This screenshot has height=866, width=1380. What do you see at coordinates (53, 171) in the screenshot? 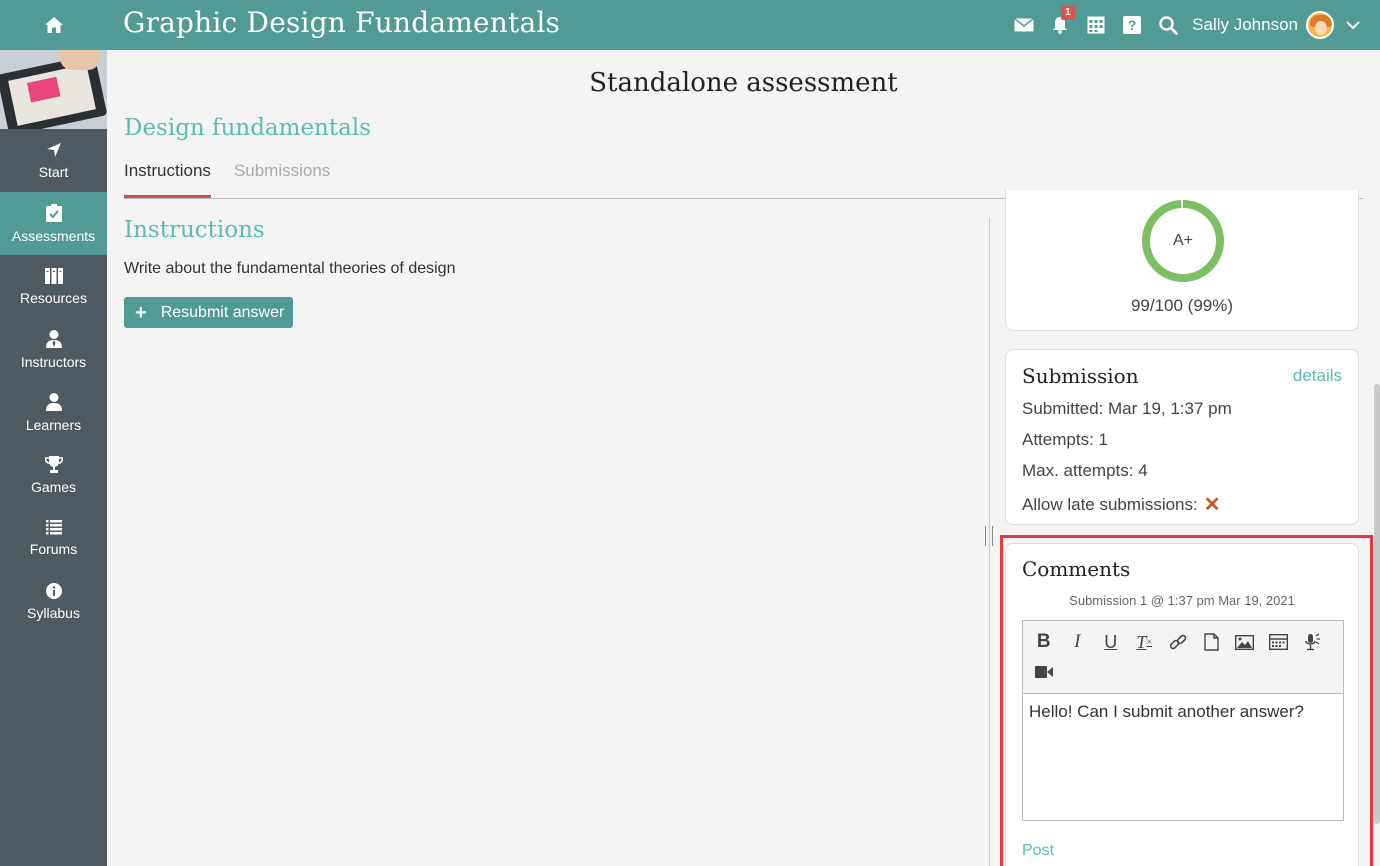
I see `sidebar-item-label: Start` at bounding box center [53, 171].